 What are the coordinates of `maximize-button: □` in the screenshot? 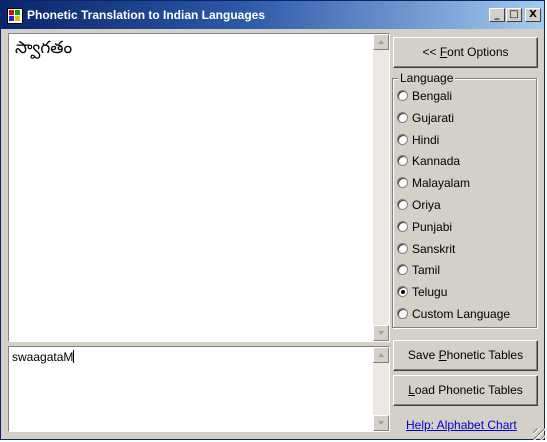 It's located at (514, 15).